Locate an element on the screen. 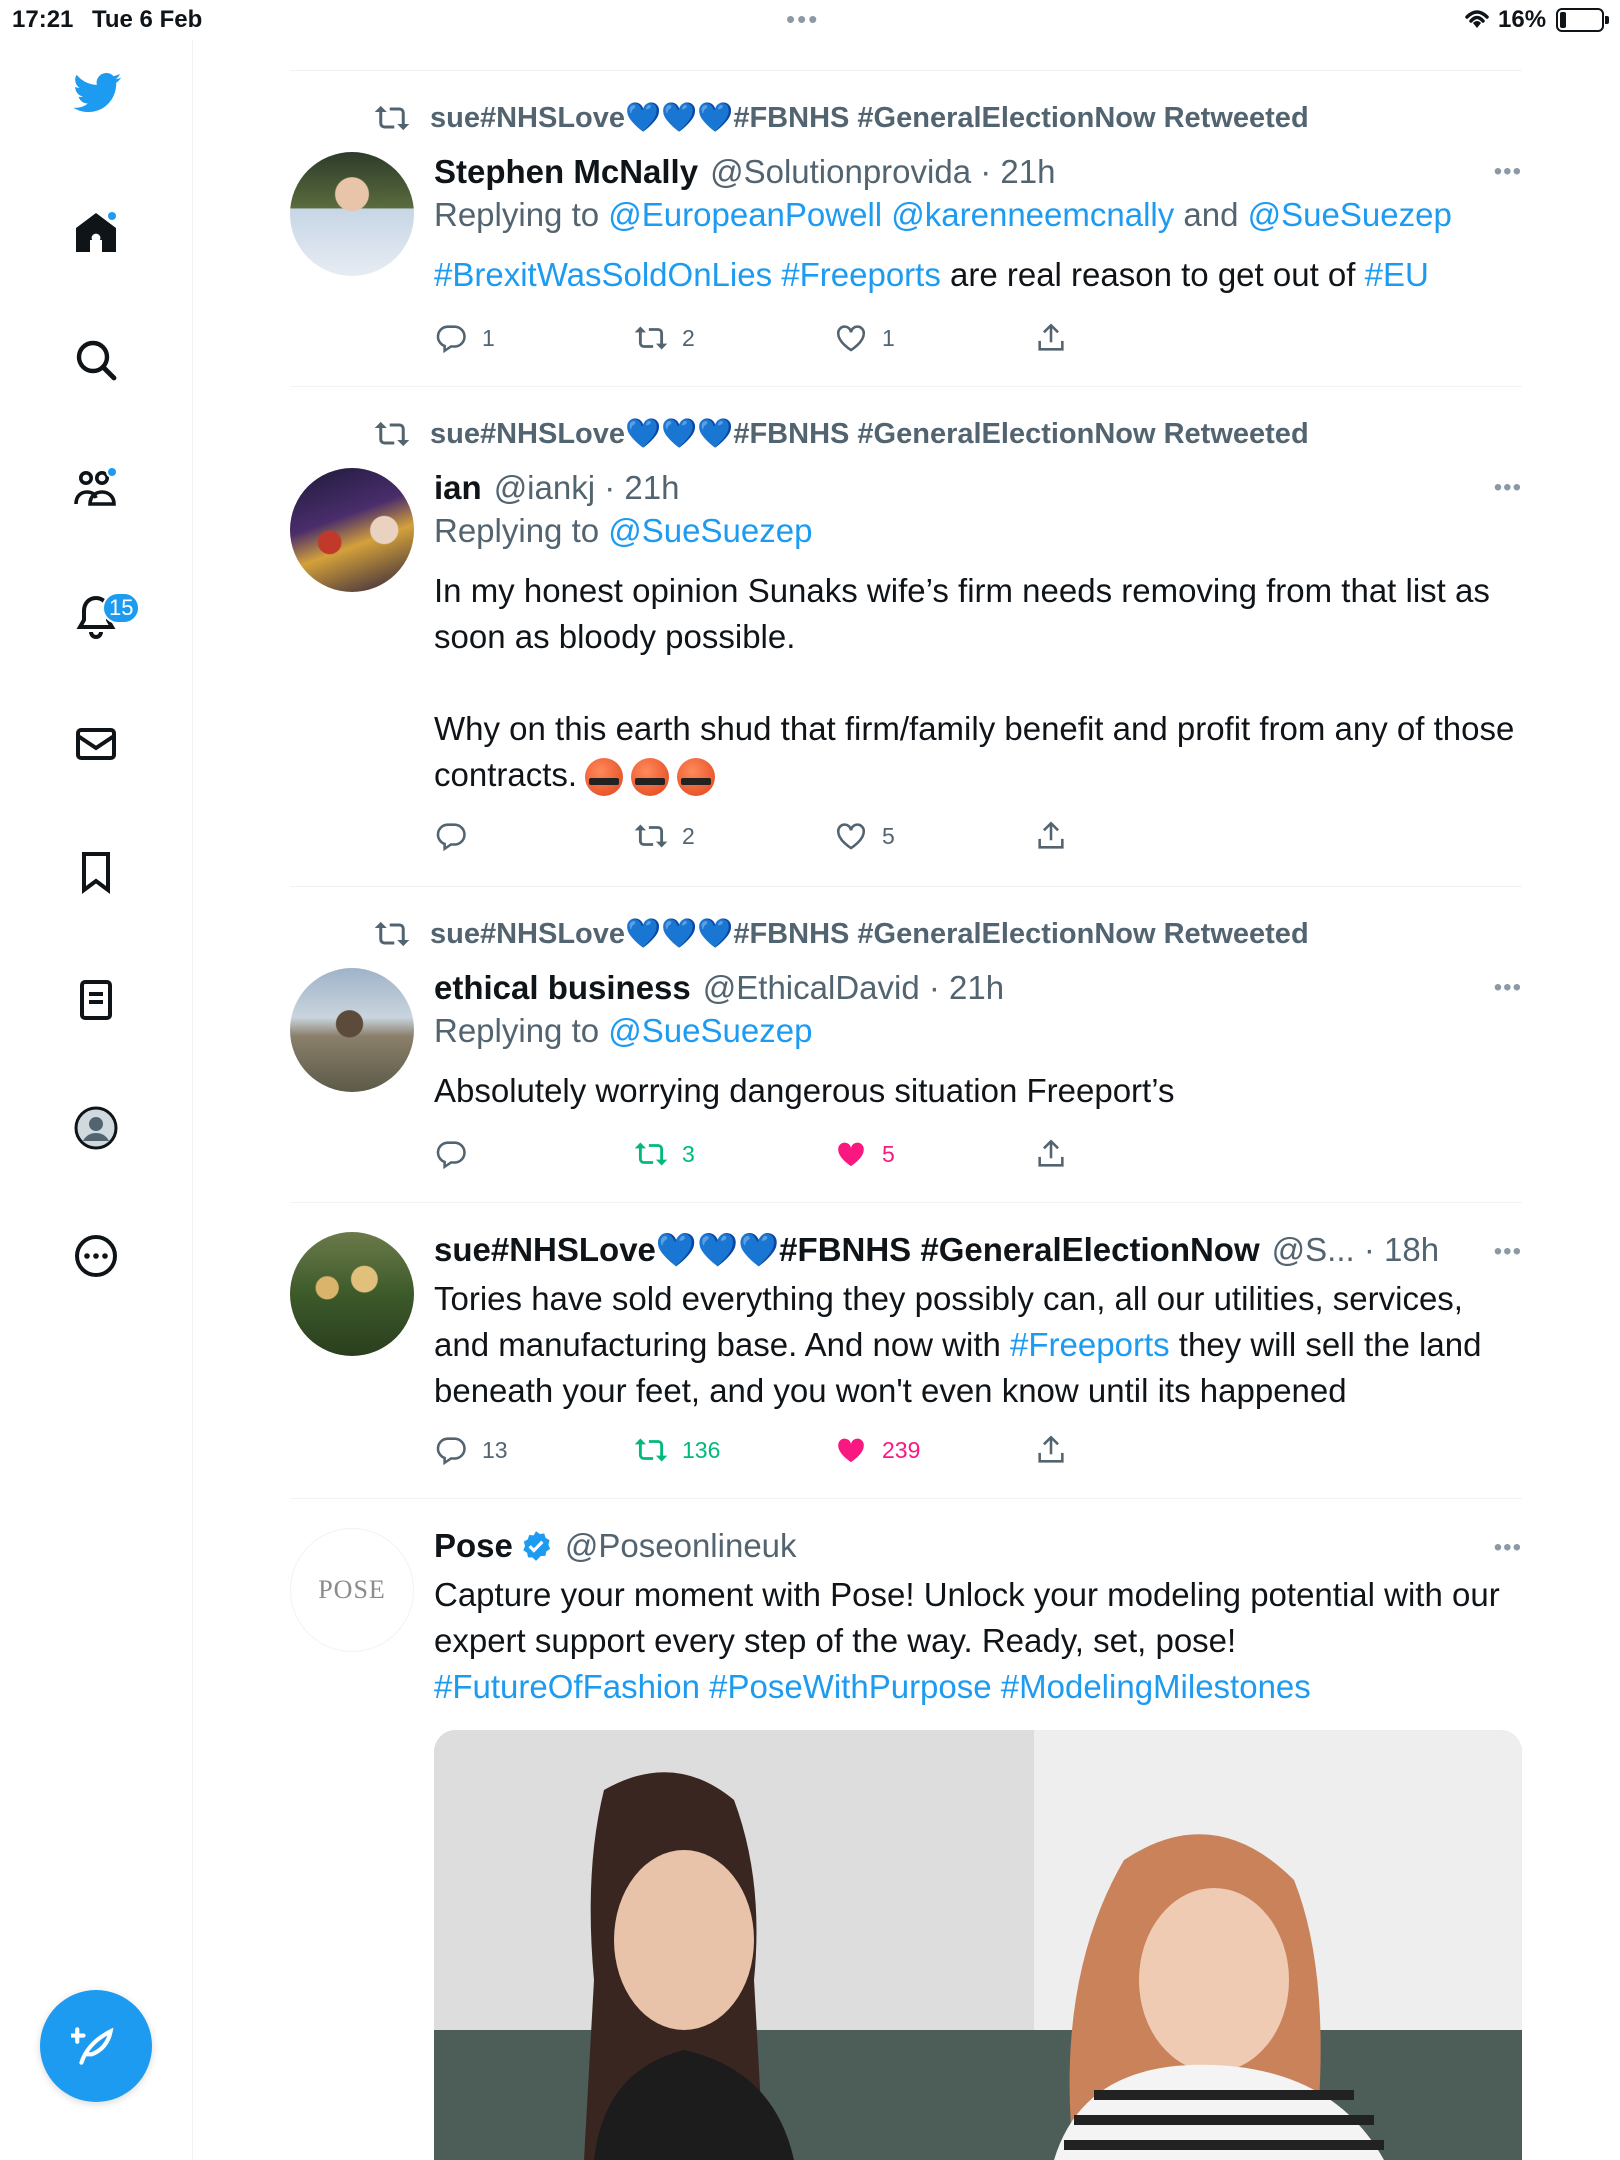  pose-logo: POSE is located at coordinates (352, 1589).